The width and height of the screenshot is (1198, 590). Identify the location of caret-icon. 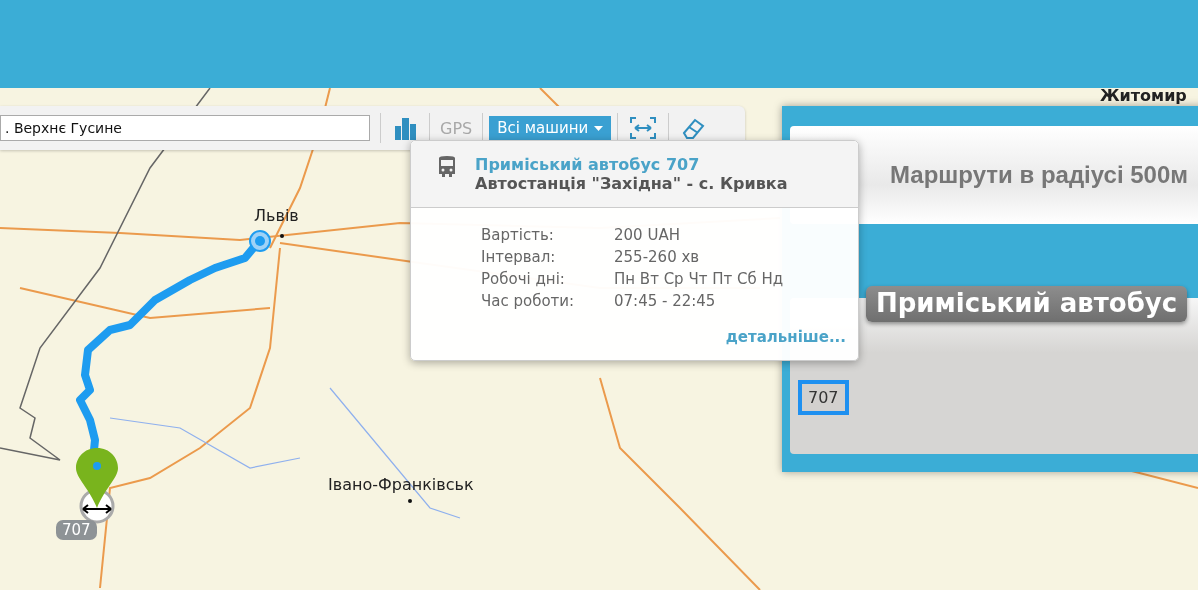
(599, 128).